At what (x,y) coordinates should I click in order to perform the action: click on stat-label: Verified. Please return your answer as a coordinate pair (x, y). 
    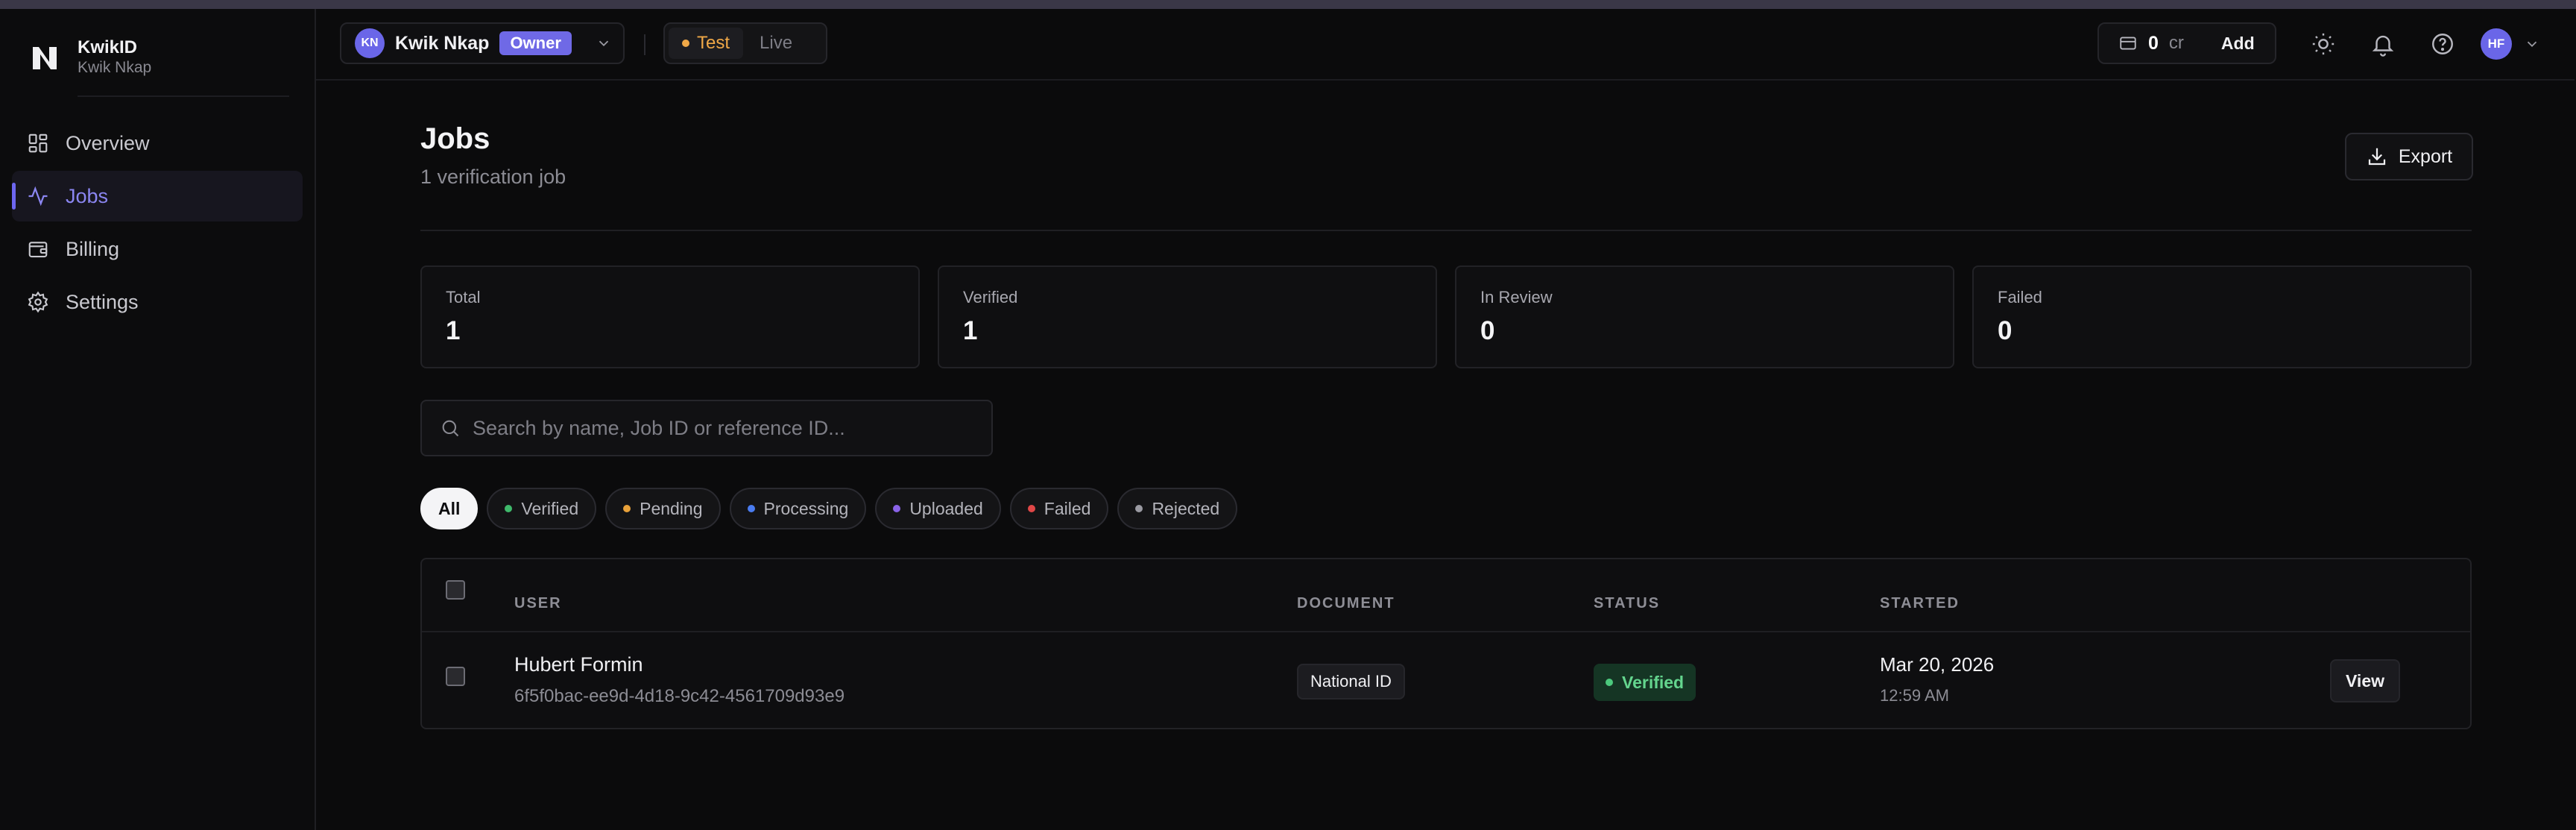
    Looking at the image, I should click on (991, 297).